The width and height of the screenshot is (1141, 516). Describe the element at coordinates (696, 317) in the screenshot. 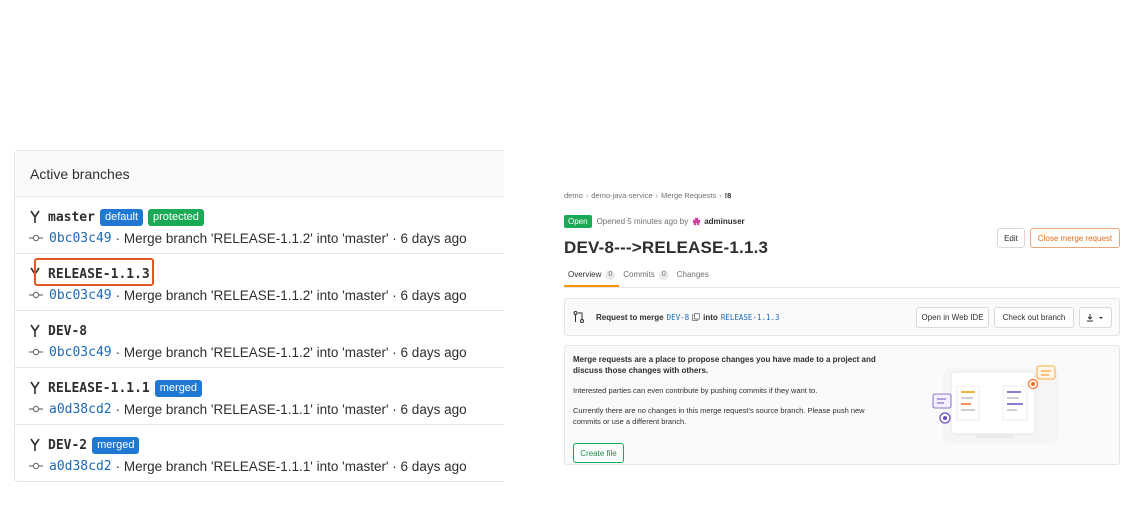

I see `copy-icon` at that location.